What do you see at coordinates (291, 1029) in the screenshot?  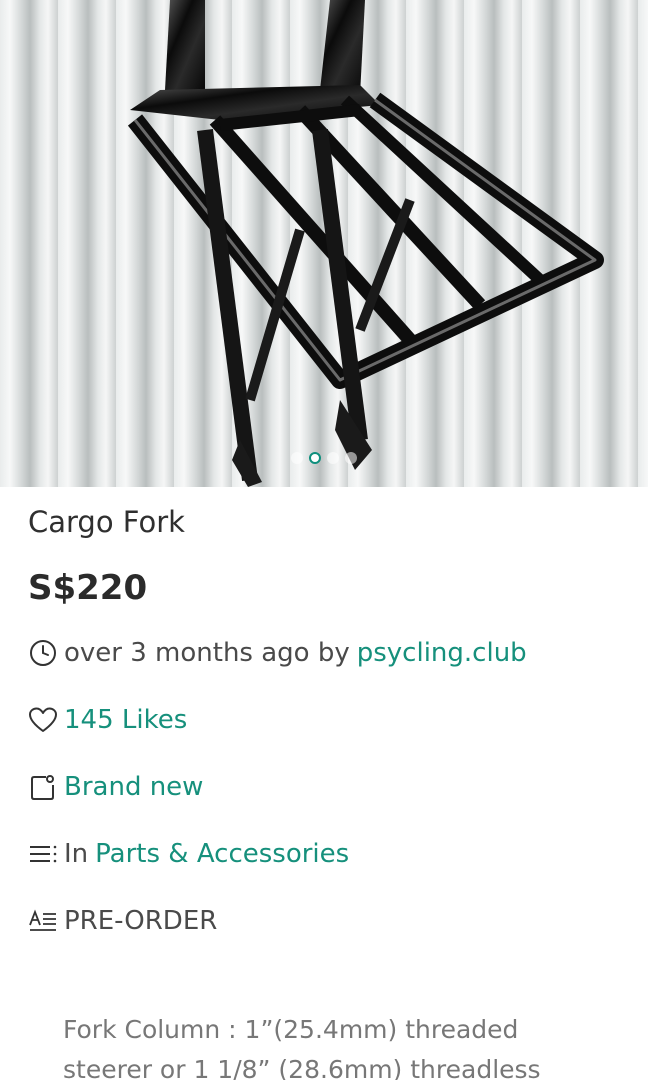 I see `description-line: Fork Column : 1”(25.4mm) threaded` at bounding box center [291, 1029].